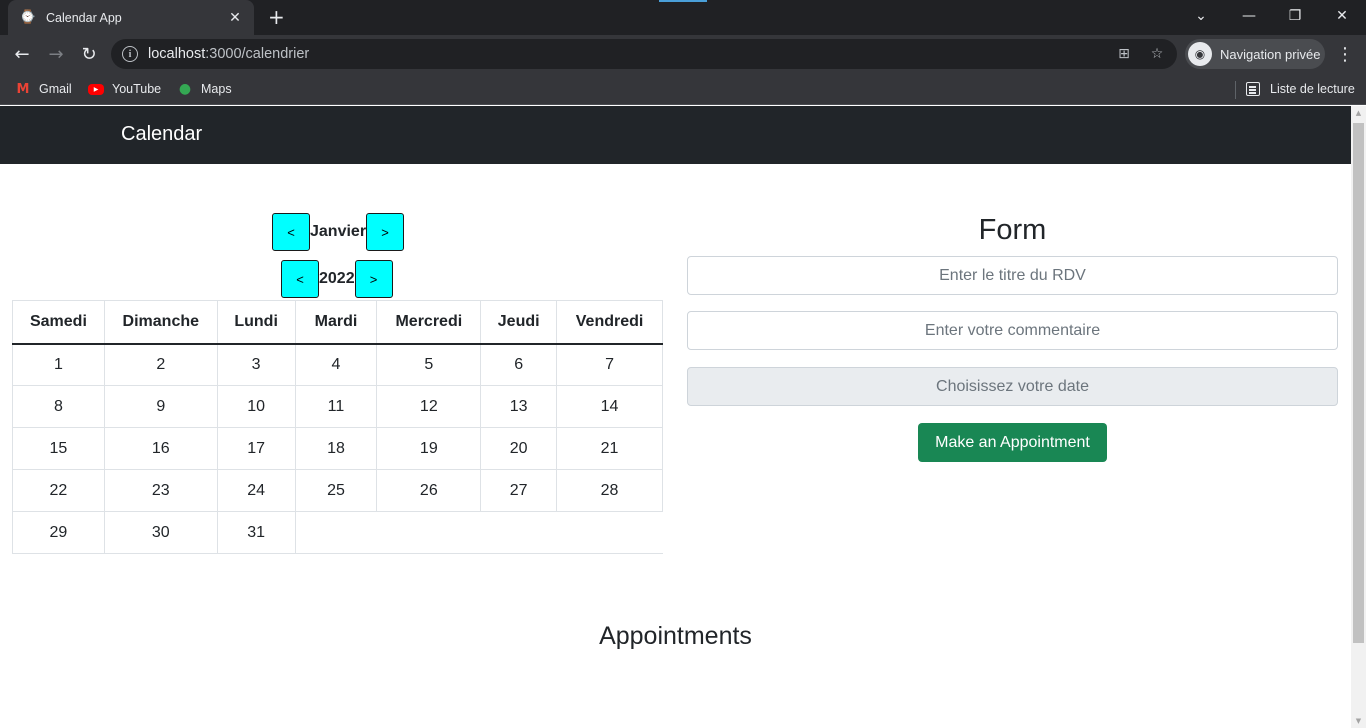 The height and width of the screenshot is (728, 1366). Describe the element at coordinates (291, 232) in the screenshot. I see `prev-month-button: <` at that location.